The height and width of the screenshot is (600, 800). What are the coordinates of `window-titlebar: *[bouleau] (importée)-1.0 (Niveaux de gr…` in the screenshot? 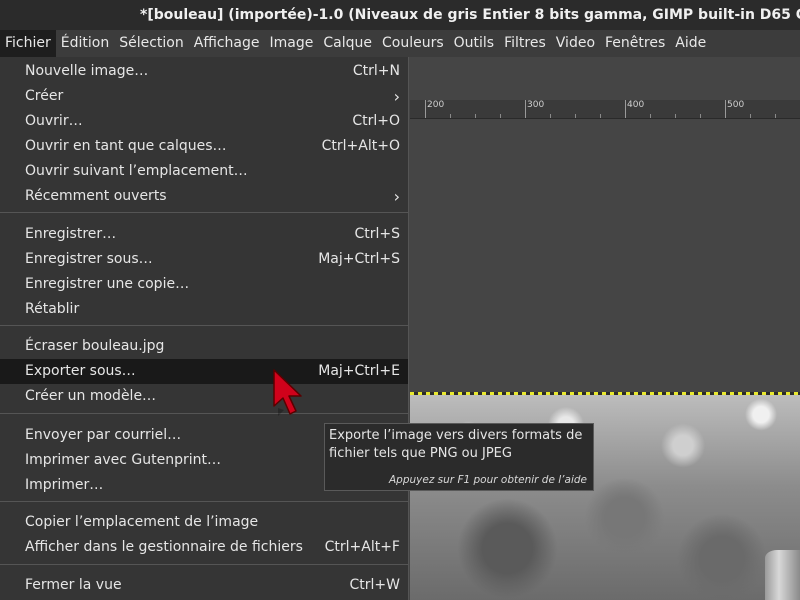 It's located at (400, 15).